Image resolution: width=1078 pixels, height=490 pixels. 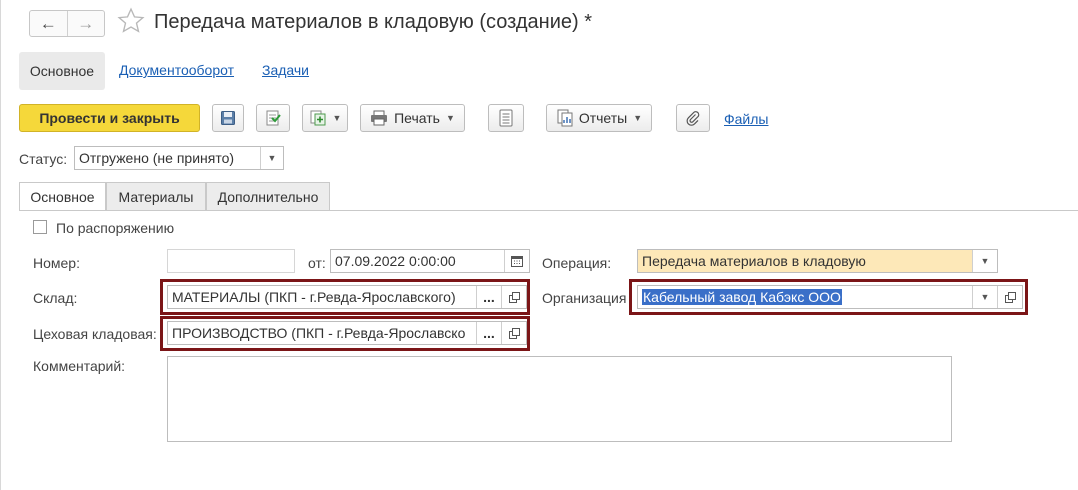 I want to click on shop-storeroom-value: ПРОИЗВОДСТВО (ПКП - г.Ревда-Ярославско, so click(x=319, y=333).